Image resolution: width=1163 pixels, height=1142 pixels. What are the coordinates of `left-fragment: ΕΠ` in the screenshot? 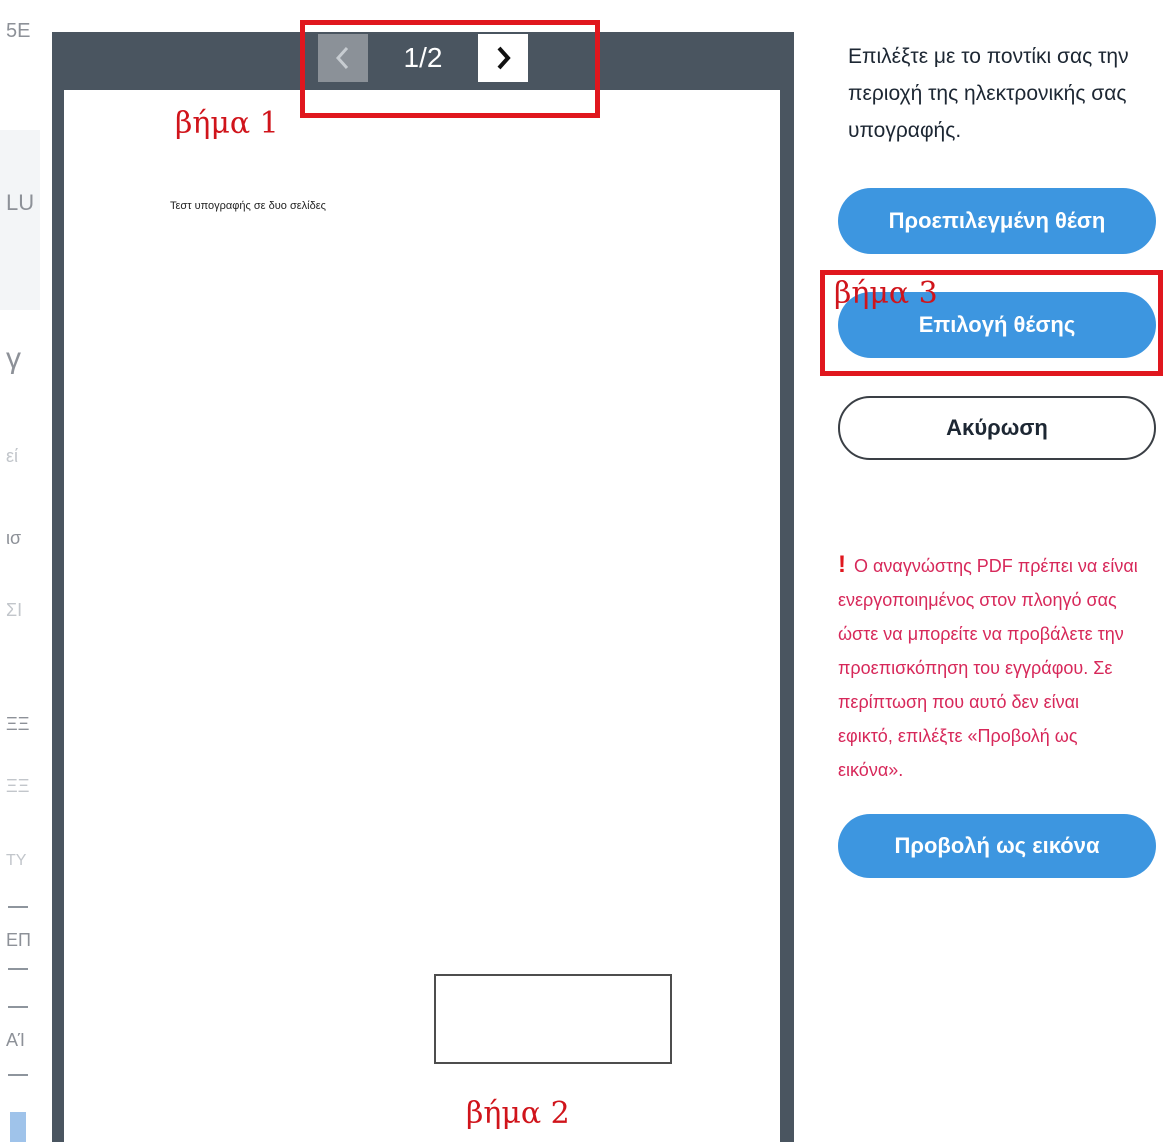 It's located at (19, 940).